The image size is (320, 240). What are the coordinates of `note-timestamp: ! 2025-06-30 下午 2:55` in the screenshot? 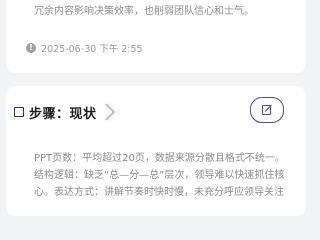 It's located at (84, 48).